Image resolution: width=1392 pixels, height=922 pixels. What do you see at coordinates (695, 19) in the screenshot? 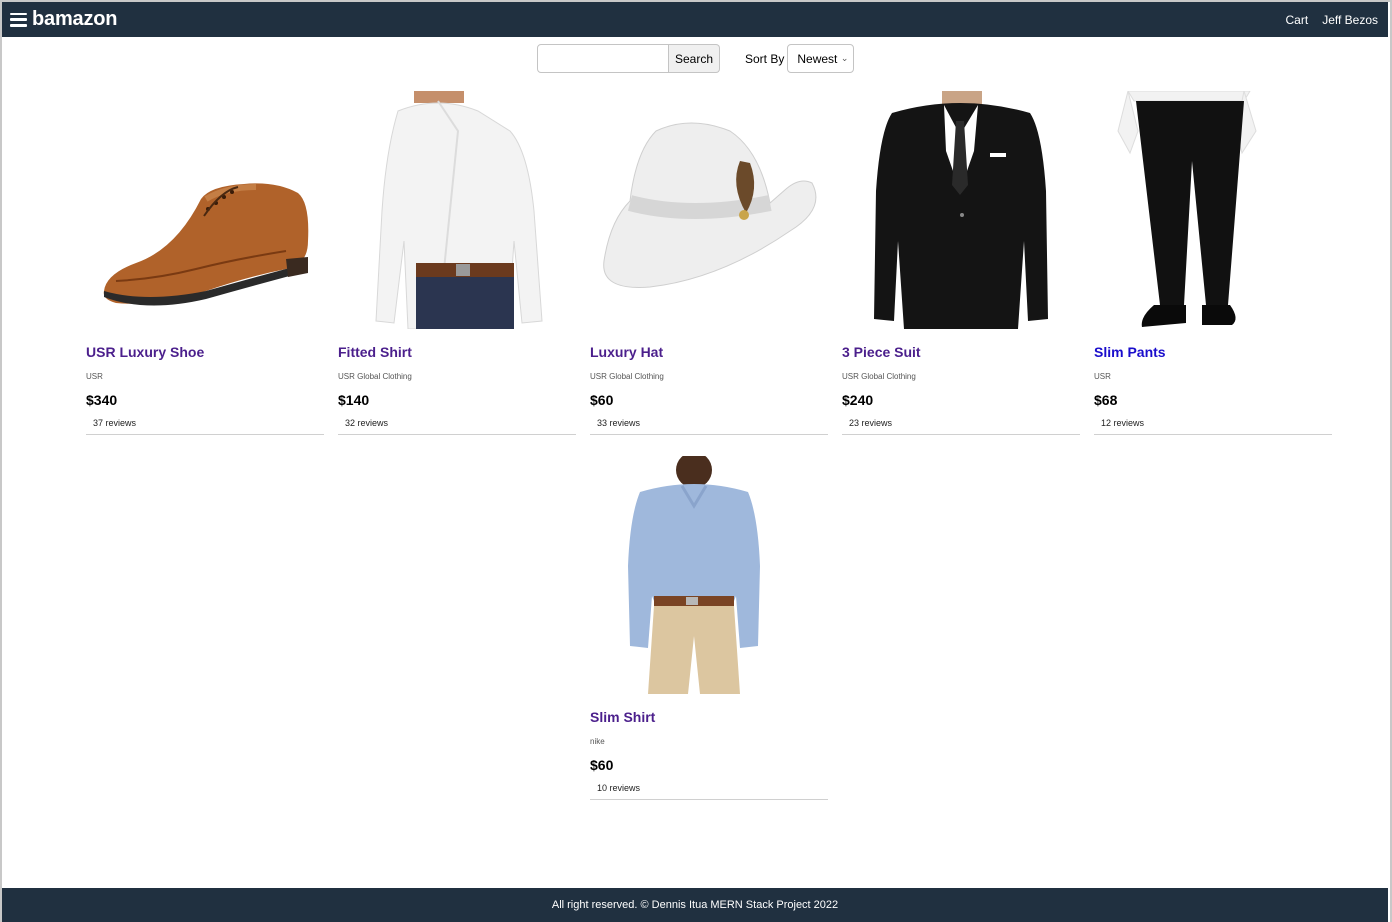
I see `navbar: bamazon Cart Jeff Bezos` at bounding box center [695, 19].